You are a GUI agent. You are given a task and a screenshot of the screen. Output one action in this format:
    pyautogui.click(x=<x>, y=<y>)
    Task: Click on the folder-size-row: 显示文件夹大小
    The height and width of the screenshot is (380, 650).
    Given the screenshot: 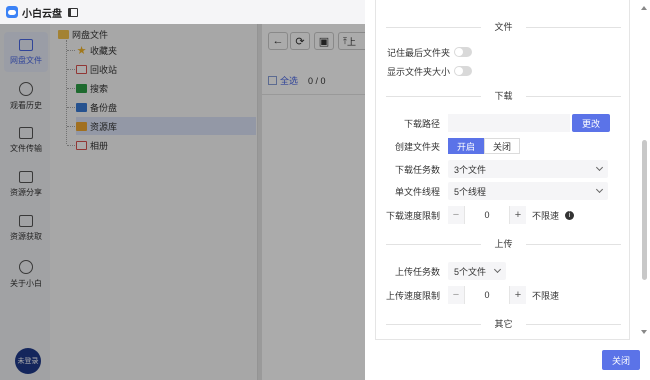 What is the action you would take?
    pyautogui.click(x=502, y=71)
    